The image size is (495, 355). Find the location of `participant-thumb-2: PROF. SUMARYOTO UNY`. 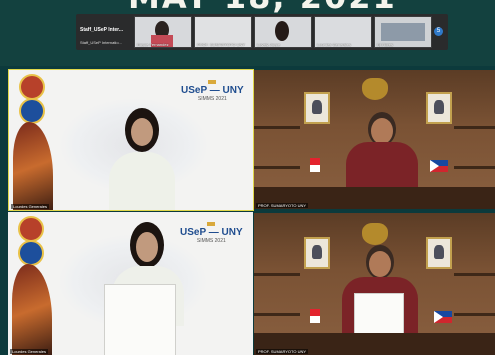

participant-thumb-2: PROF. SUMARYOTO UNY is located at coordinates (223, 32).